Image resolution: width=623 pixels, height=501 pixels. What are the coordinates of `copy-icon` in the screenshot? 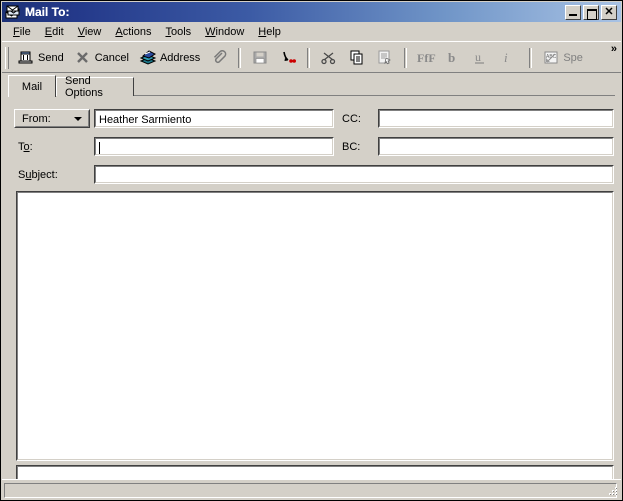 It's located at (357, 57).